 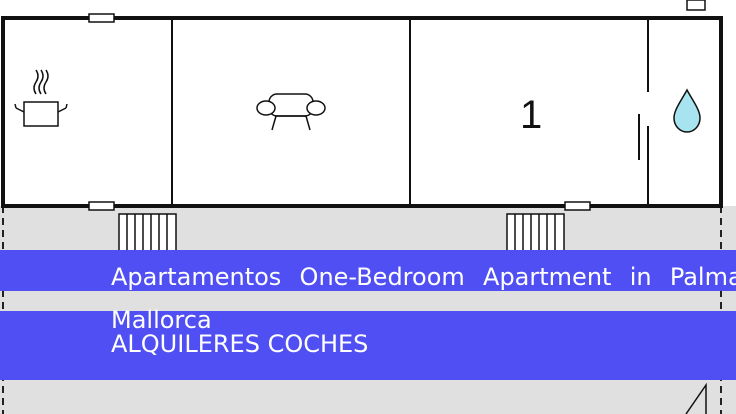 What do you see at coordinates (240, 344) in the screenshot?
I see `listing-subtitle: ALQUILERES COCHES` at bounding box center [240, 344].